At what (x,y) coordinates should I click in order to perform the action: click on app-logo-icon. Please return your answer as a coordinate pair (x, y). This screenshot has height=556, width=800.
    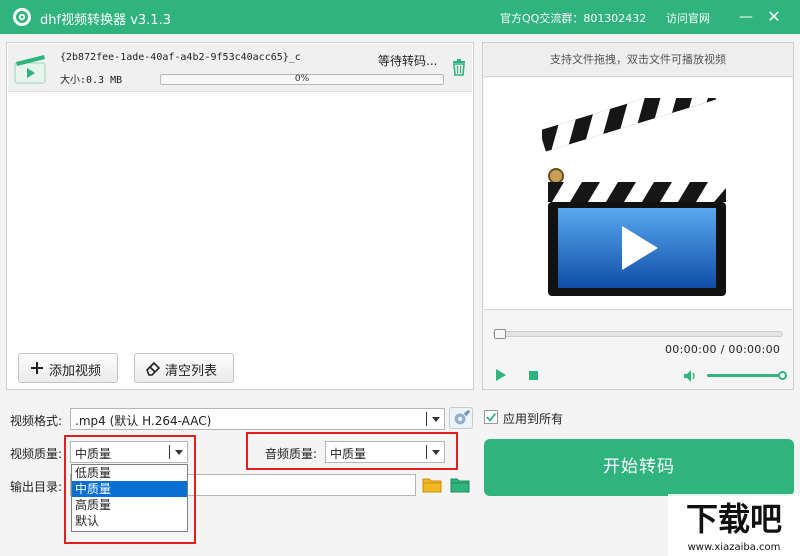
    Looking at the image, I should click on (22, 17).